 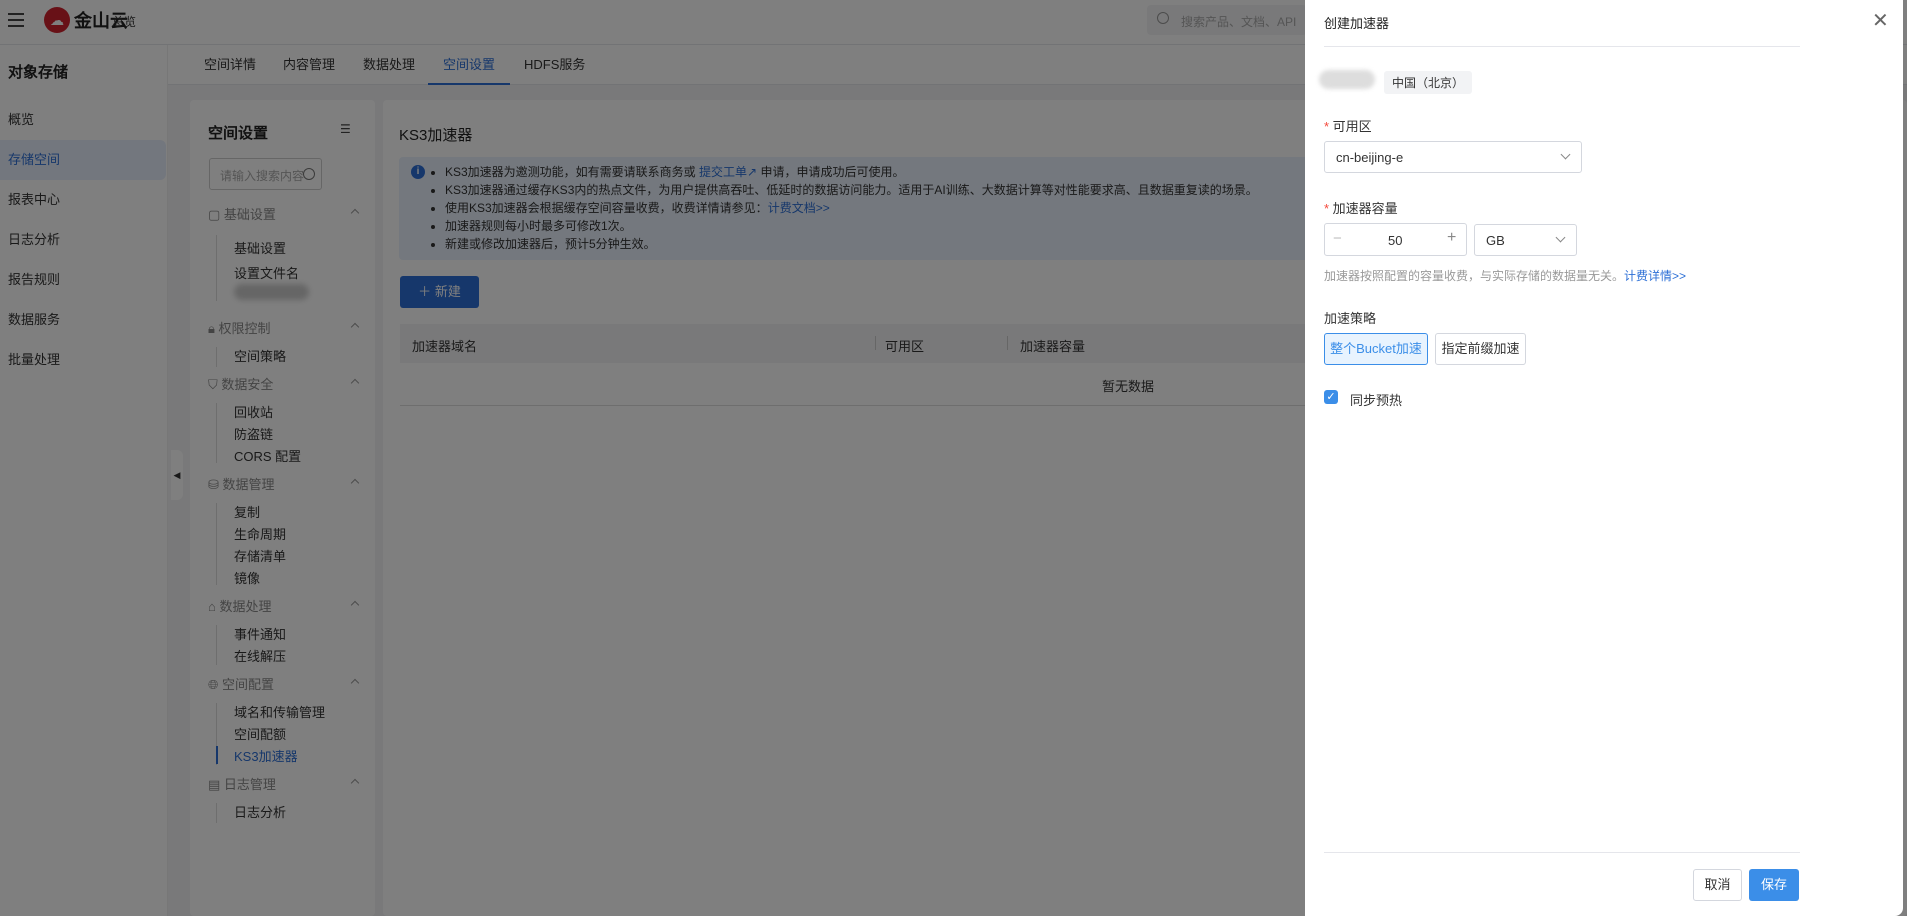 What do you see at coordinates (1525, 240) in the screenshot?
I see `unit-select: GB` at bounding box center [1525, 240].